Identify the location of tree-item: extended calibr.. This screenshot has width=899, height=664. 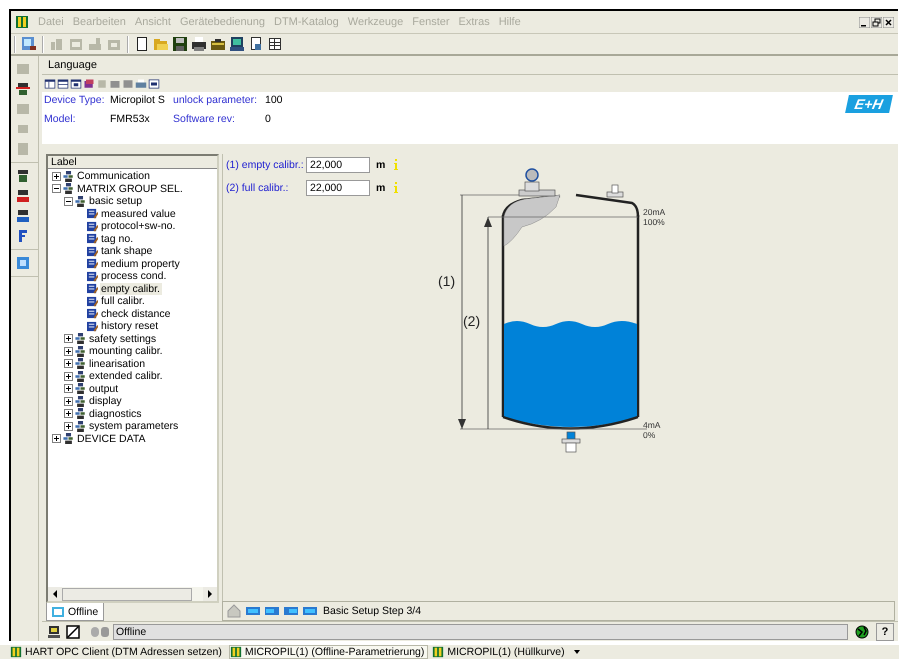
(126, 376).